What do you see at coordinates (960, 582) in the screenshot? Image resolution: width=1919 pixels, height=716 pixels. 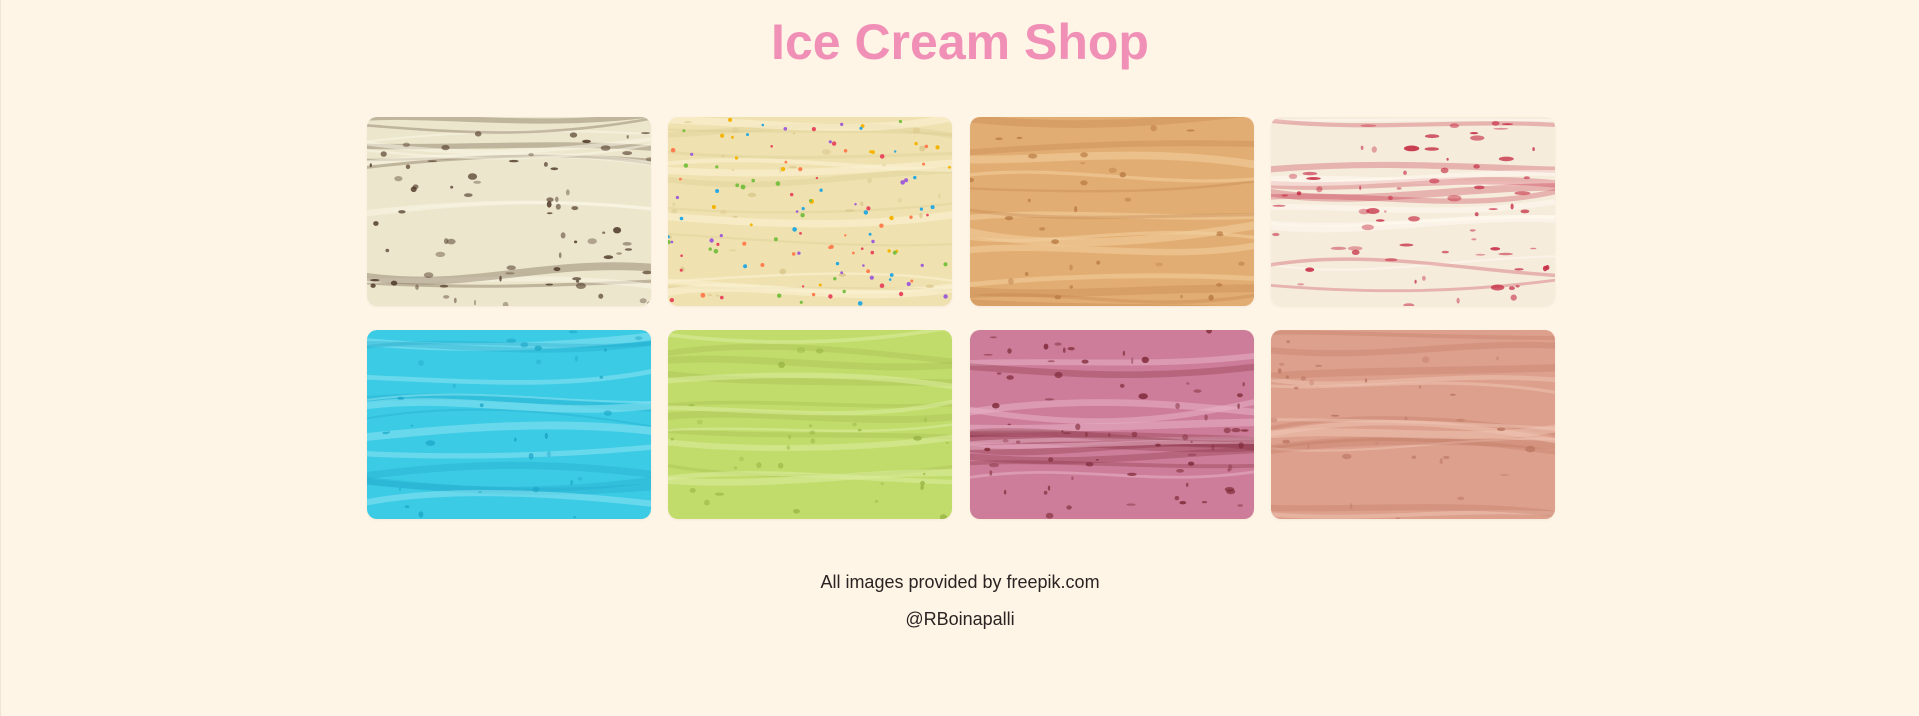 I see `image-credit-text: All images provided by freepik.com` at bounding box center [960, 582].